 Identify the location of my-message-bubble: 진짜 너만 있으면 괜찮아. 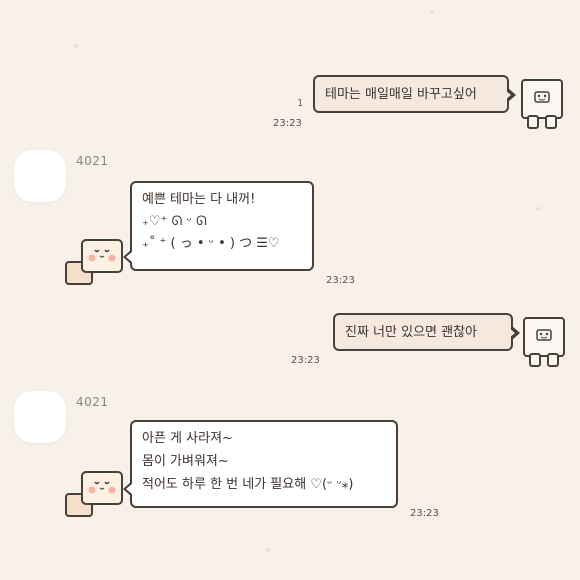
(423, 332).